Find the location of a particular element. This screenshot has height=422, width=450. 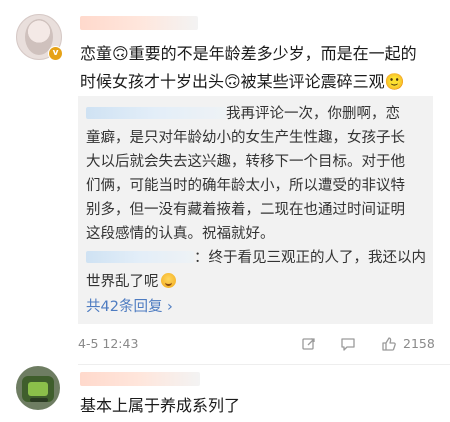

comment-text: 基本上属于养成系列了 is located at coordinates (160, 405).